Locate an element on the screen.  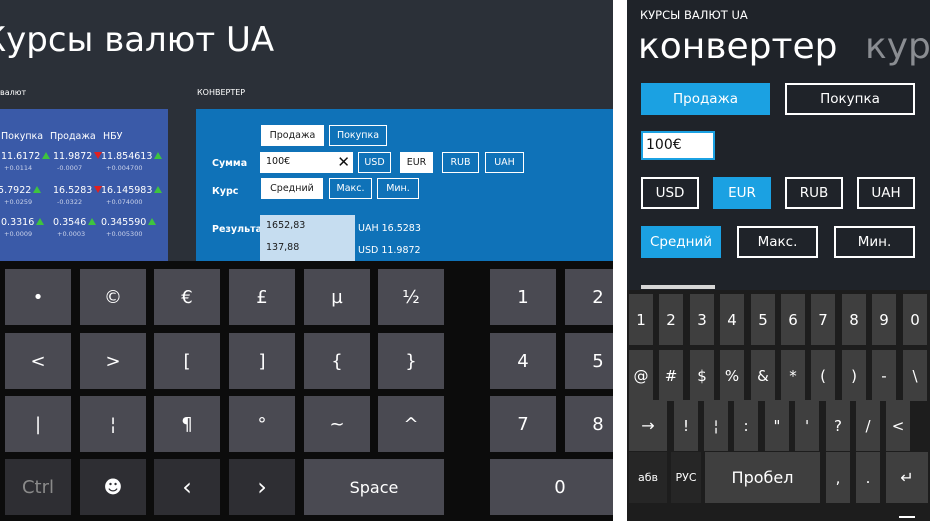
key-pilcrow: ¶ is located at coordinates (187, 424).